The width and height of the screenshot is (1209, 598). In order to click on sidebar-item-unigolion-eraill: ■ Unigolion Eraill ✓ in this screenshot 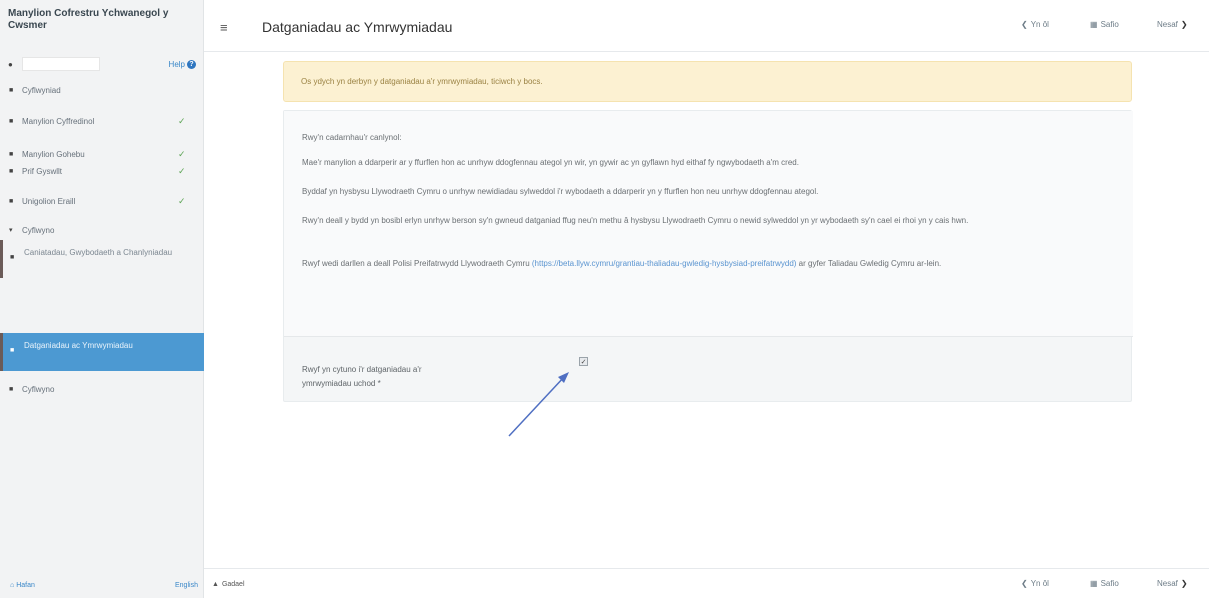, I will do `click(102, 201)`.